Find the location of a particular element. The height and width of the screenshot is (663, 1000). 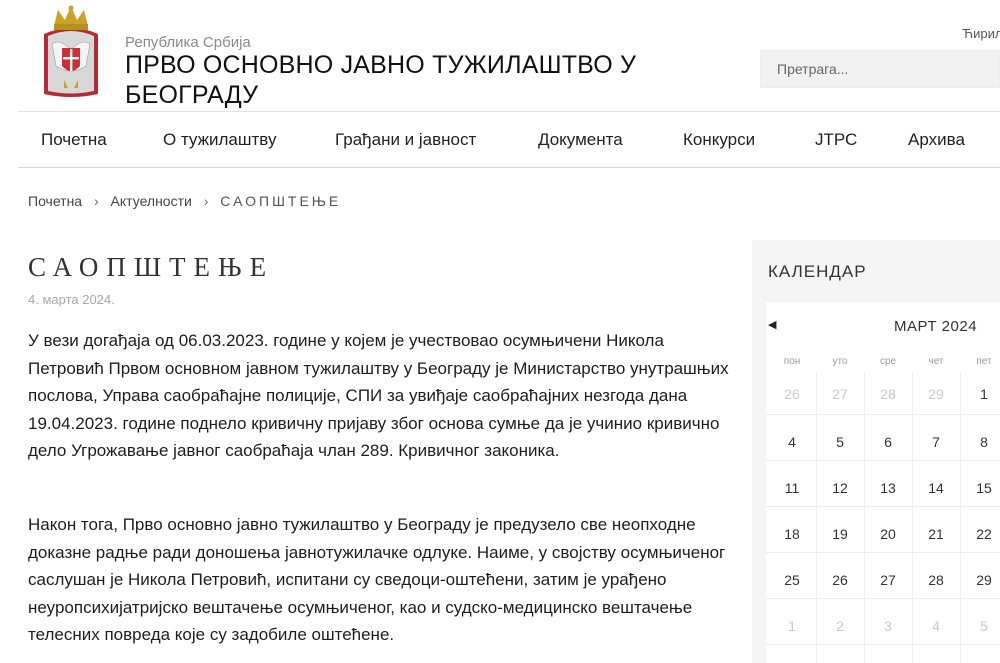

calendar-day: 8 is located at coordinates (980, 442).